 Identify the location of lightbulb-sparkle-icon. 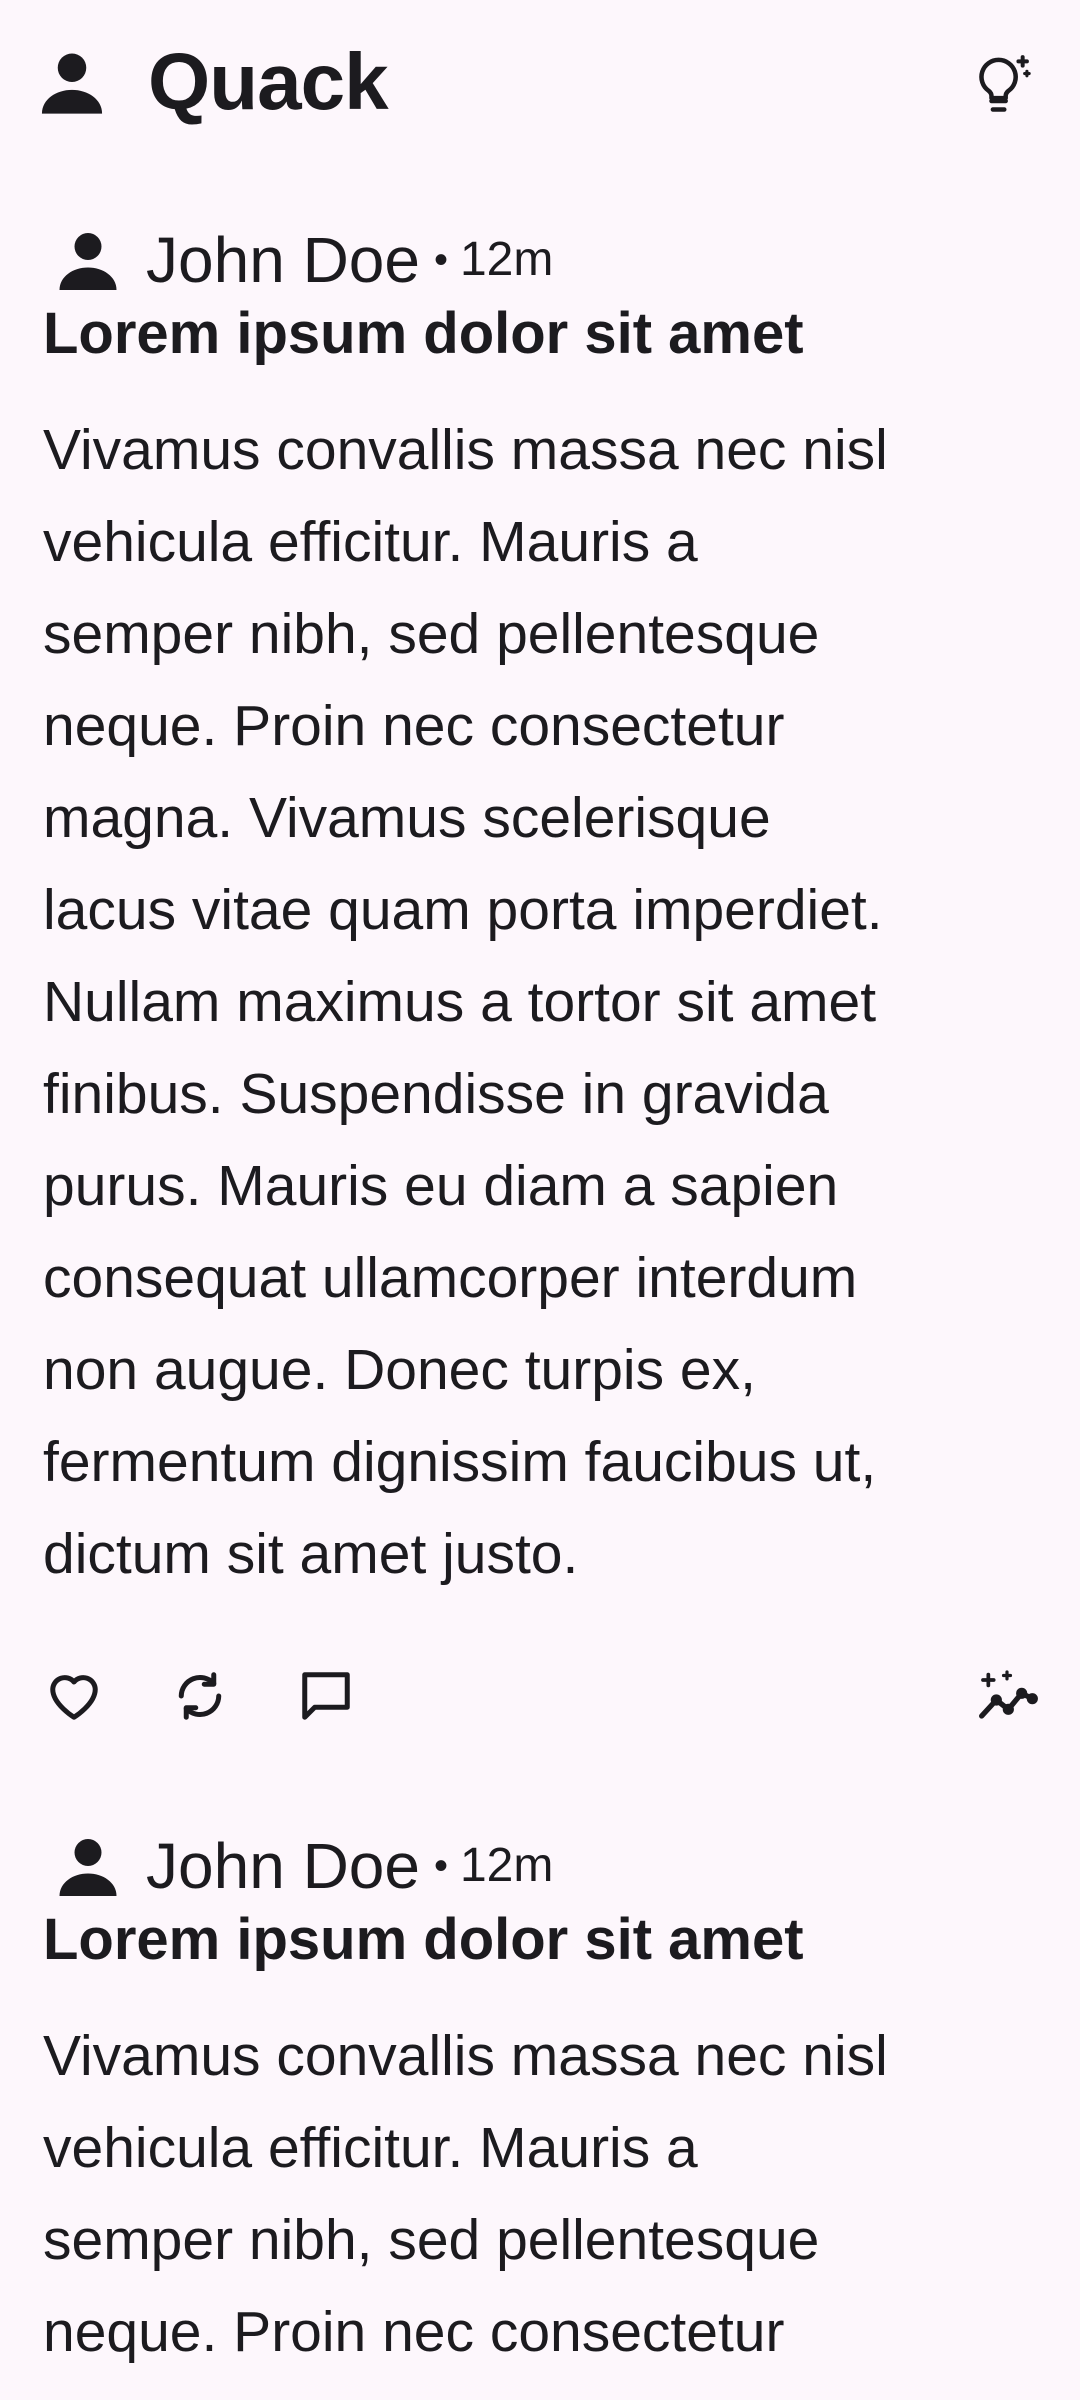
(1000, 84).